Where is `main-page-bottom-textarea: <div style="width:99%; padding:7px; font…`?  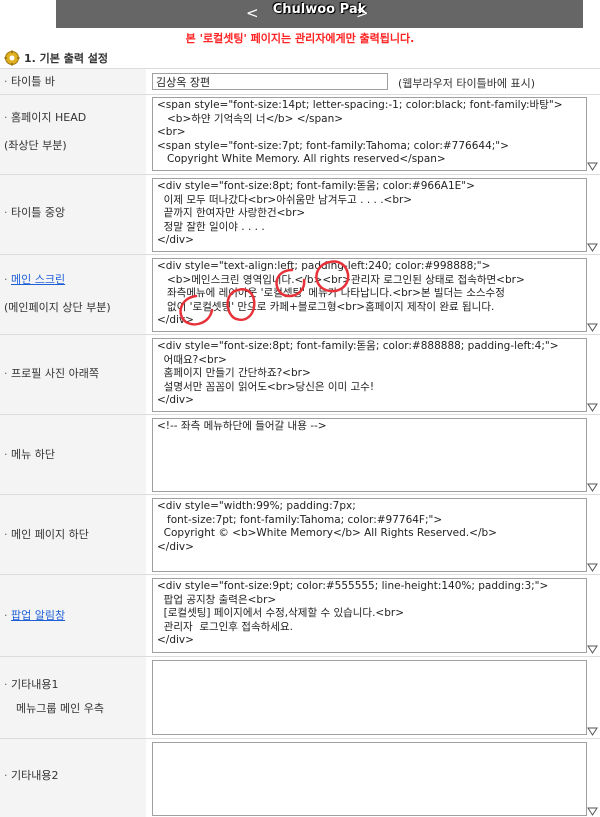
main-page-bottom-textarea: <div style="width:99%; padding:7px; font… is located at coordinates (369, 535).